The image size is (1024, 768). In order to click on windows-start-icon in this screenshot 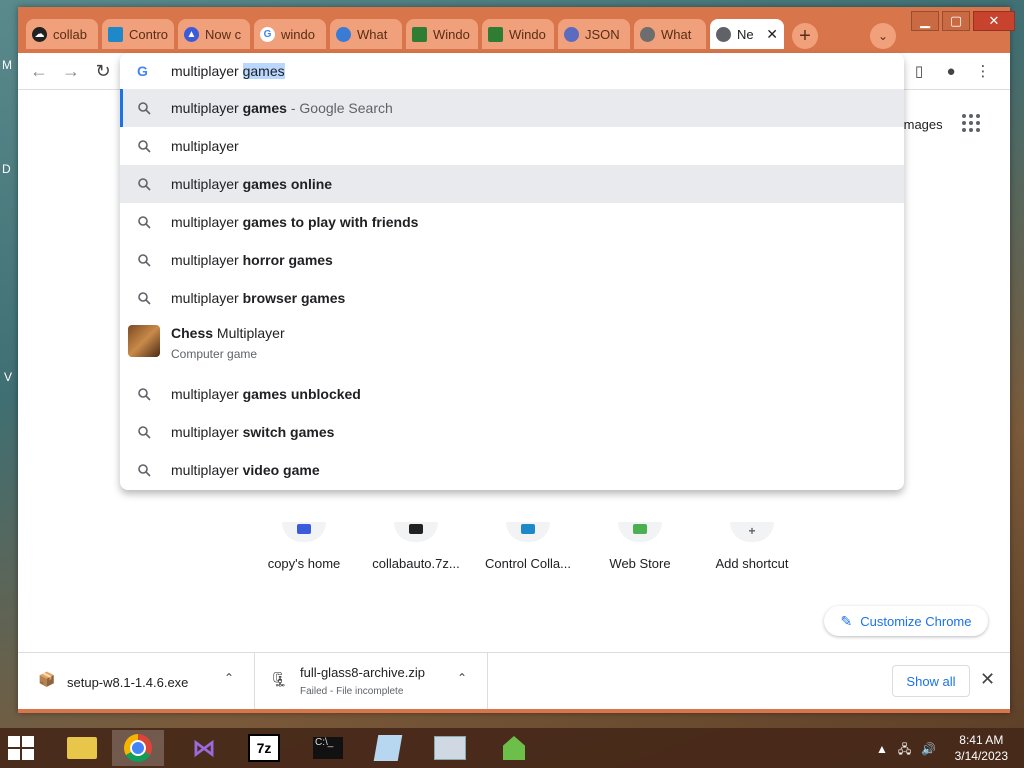, I will do `click(22, 748)`.